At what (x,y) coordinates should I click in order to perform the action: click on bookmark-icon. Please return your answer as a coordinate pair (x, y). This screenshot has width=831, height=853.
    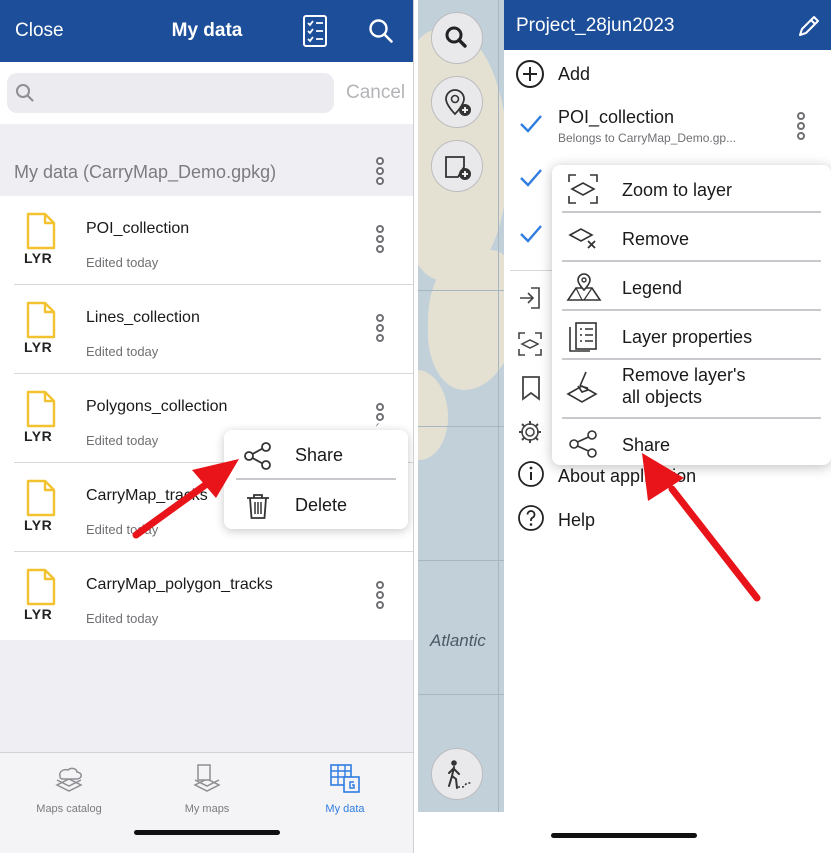
    Looking at the image, I should click on (531, 388).